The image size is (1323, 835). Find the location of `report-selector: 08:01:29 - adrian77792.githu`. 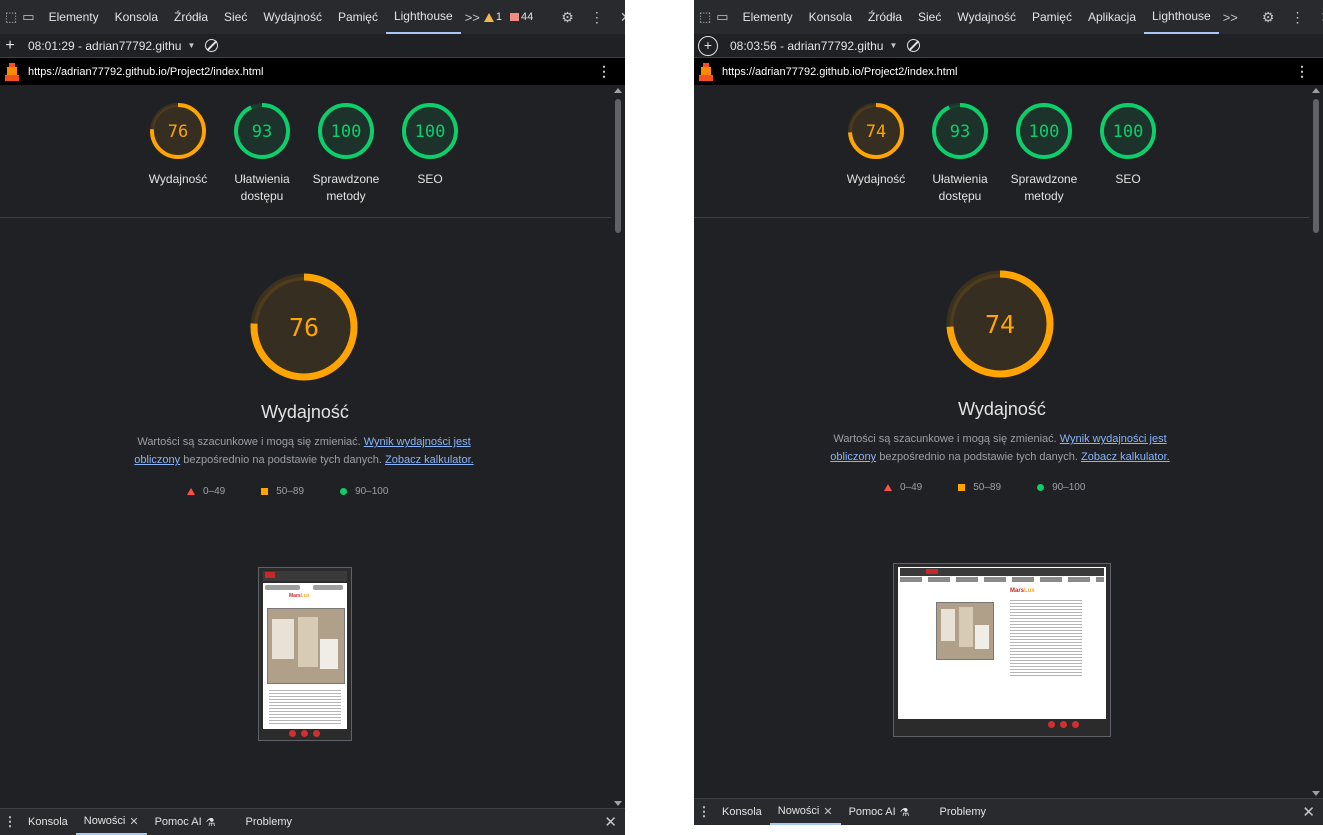

report-selector: 08:01:29 - adrian77792.githu is located at coordinates (104, 46).